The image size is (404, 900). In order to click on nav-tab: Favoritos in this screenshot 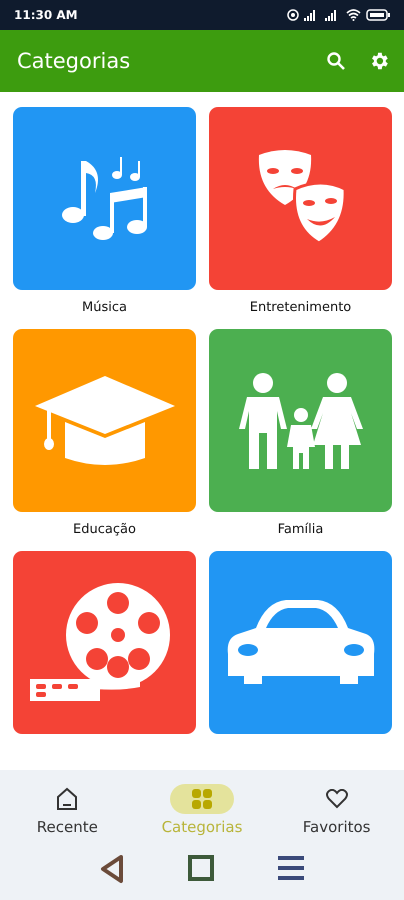, I will do `click(337, 810)`.